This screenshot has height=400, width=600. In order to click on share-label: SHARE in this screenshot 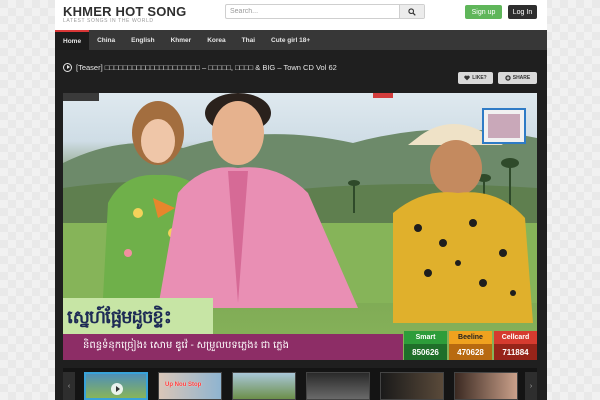, I will do `click(521, 78)`.